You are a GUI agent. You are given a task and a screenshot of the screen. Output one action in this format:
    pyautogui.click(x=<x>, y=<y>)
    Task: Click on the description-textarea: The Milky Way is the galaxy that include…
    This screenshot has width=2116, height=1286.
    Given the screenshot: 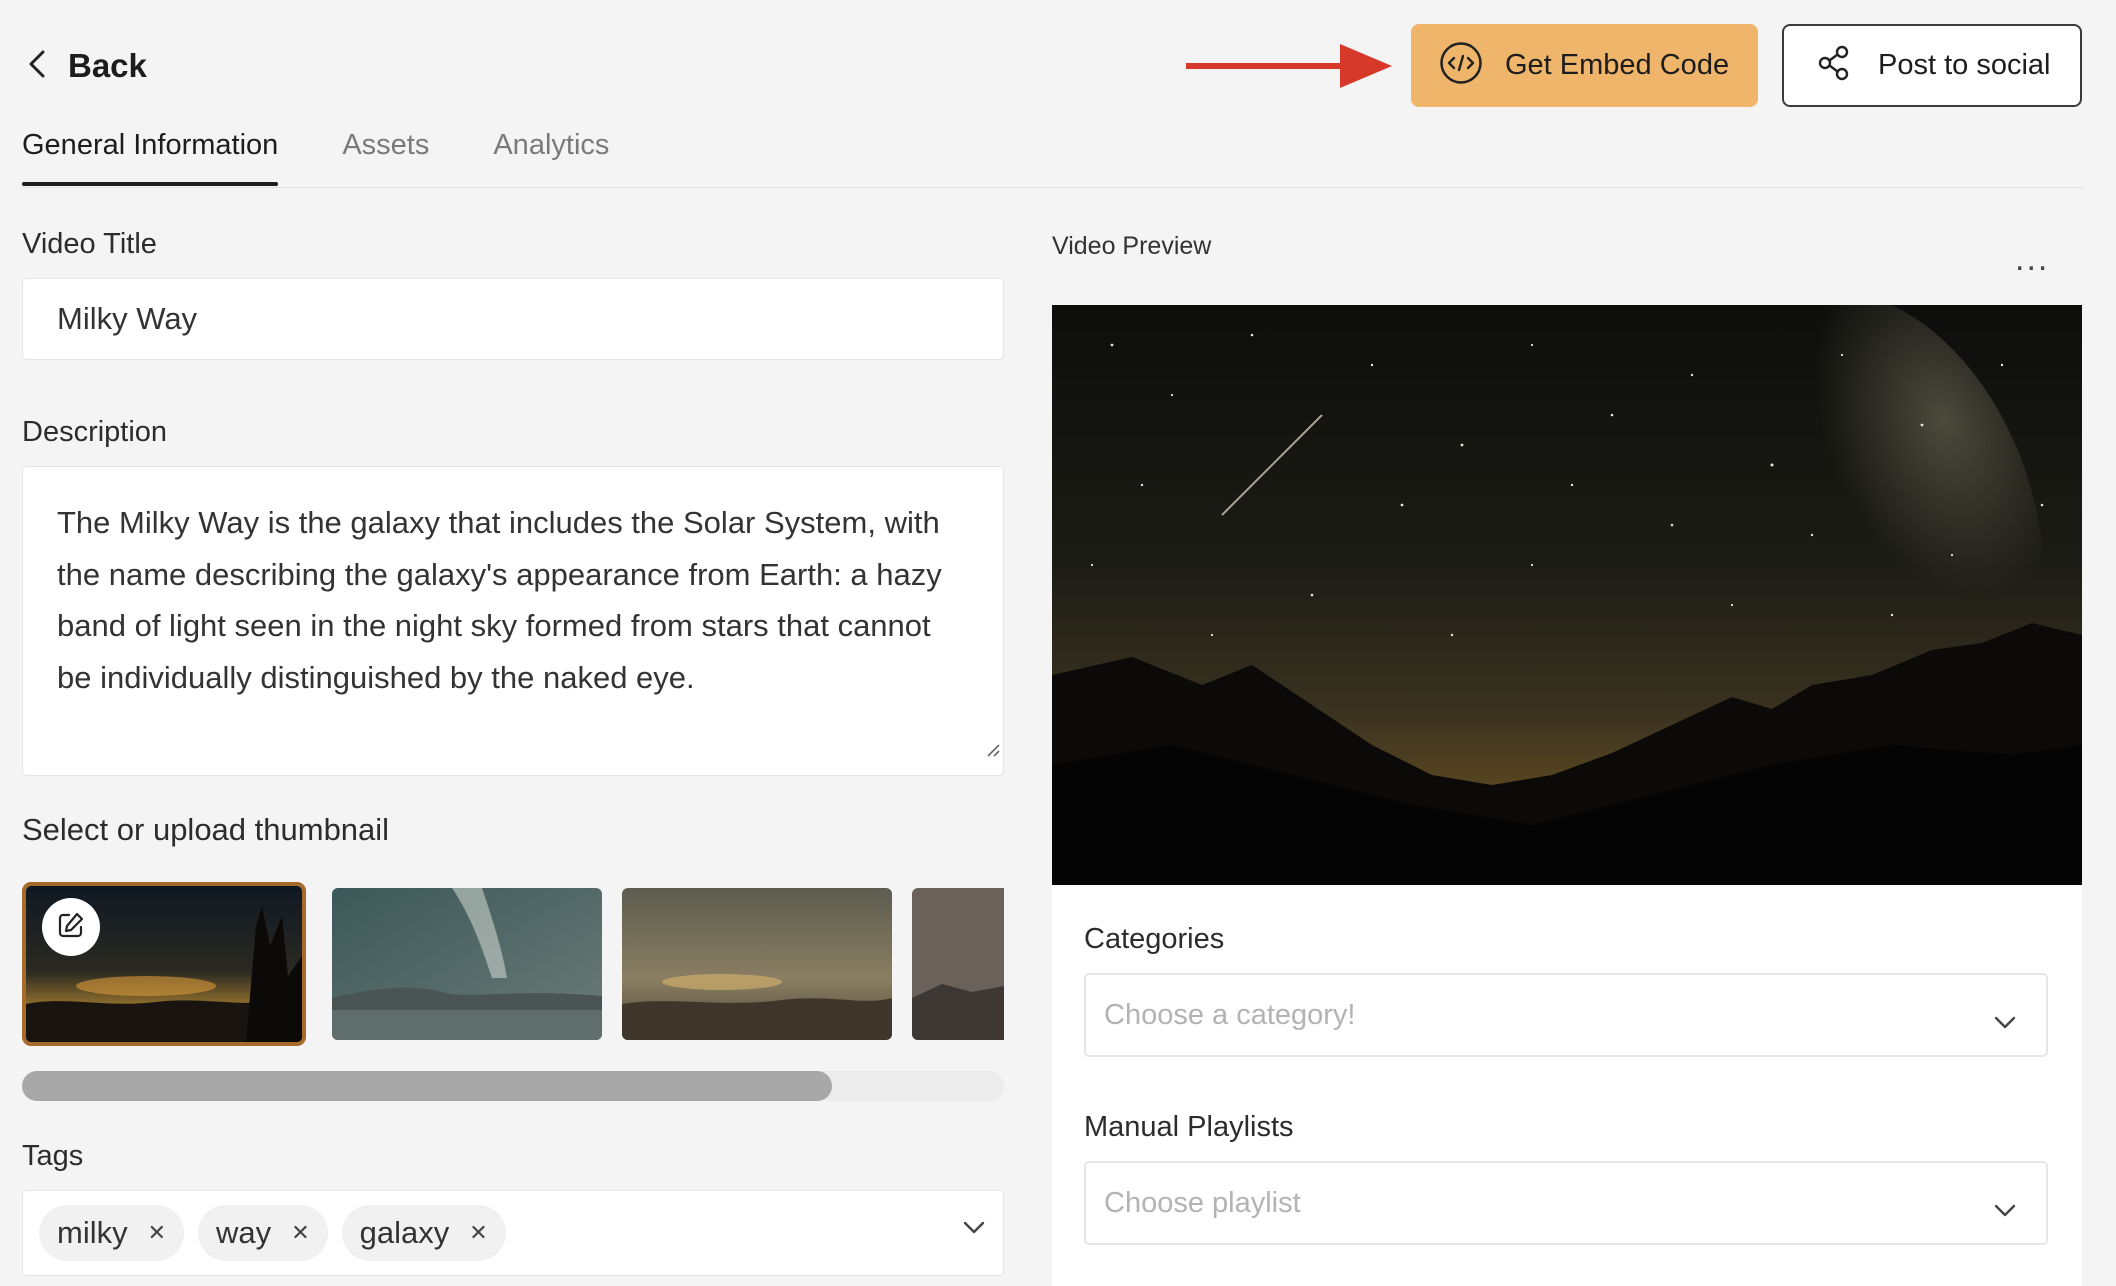 What is the action you would take?
    pyautogui.click(x=513, y=621)
    